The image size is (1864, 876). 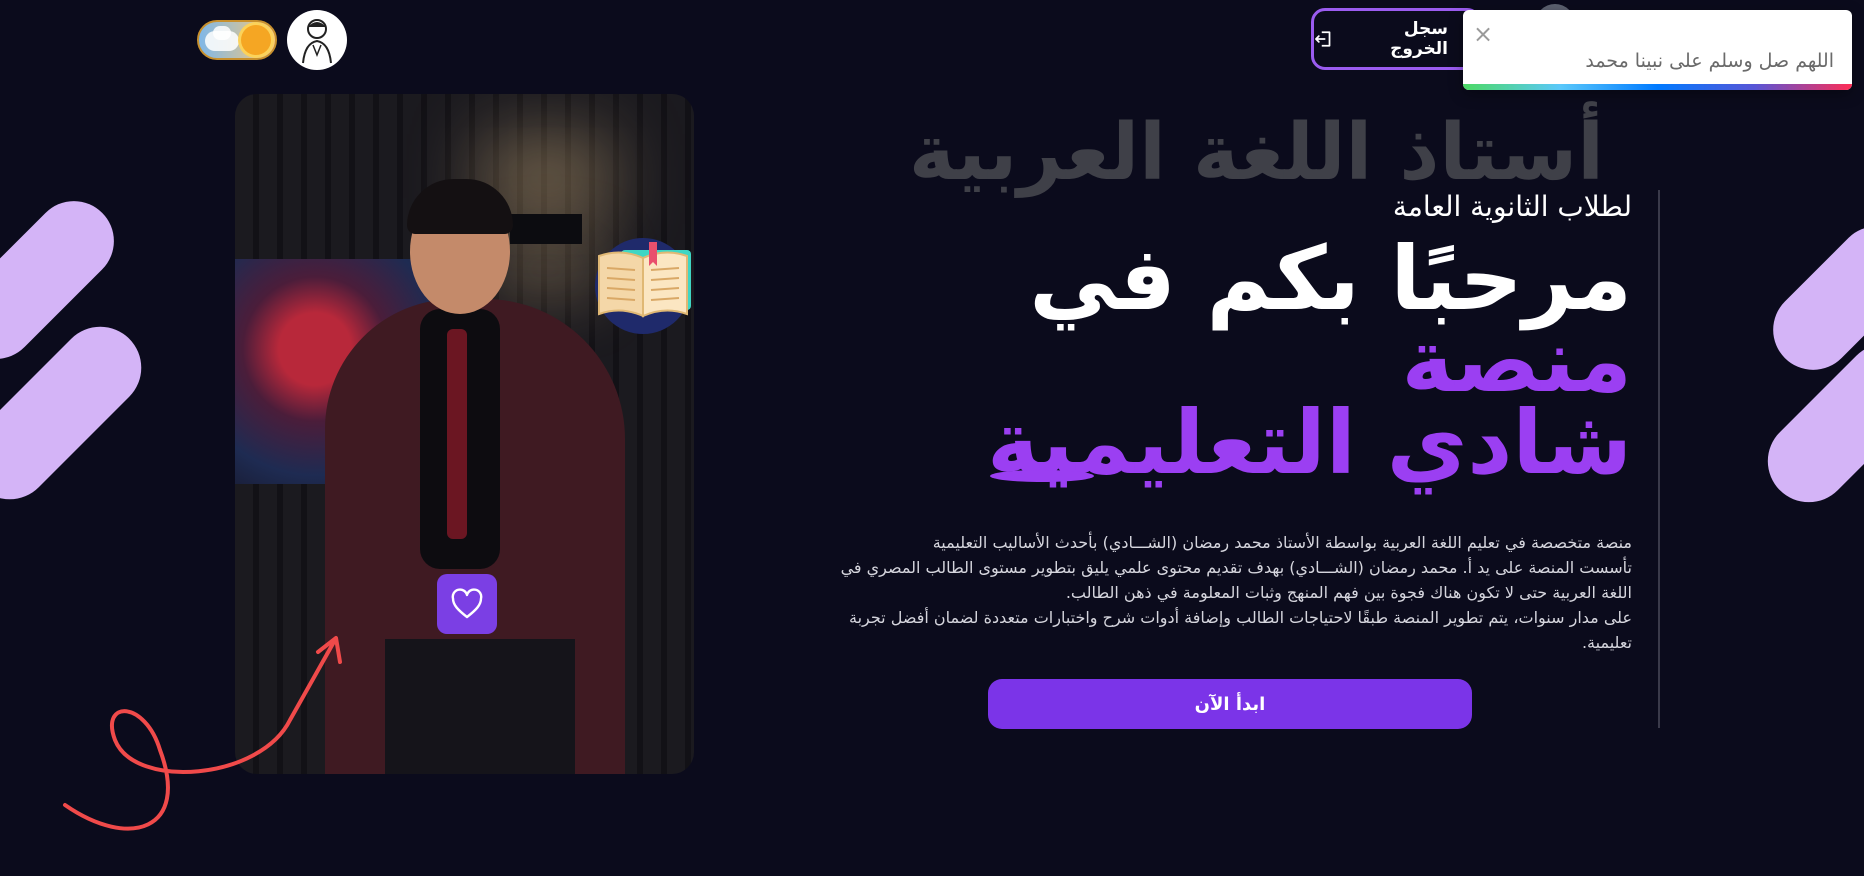 What do you see at coordinates (1419, 39) in the screenshot?
I see `logout-label: سجل الخروج` at bounding box center [1419, 39].